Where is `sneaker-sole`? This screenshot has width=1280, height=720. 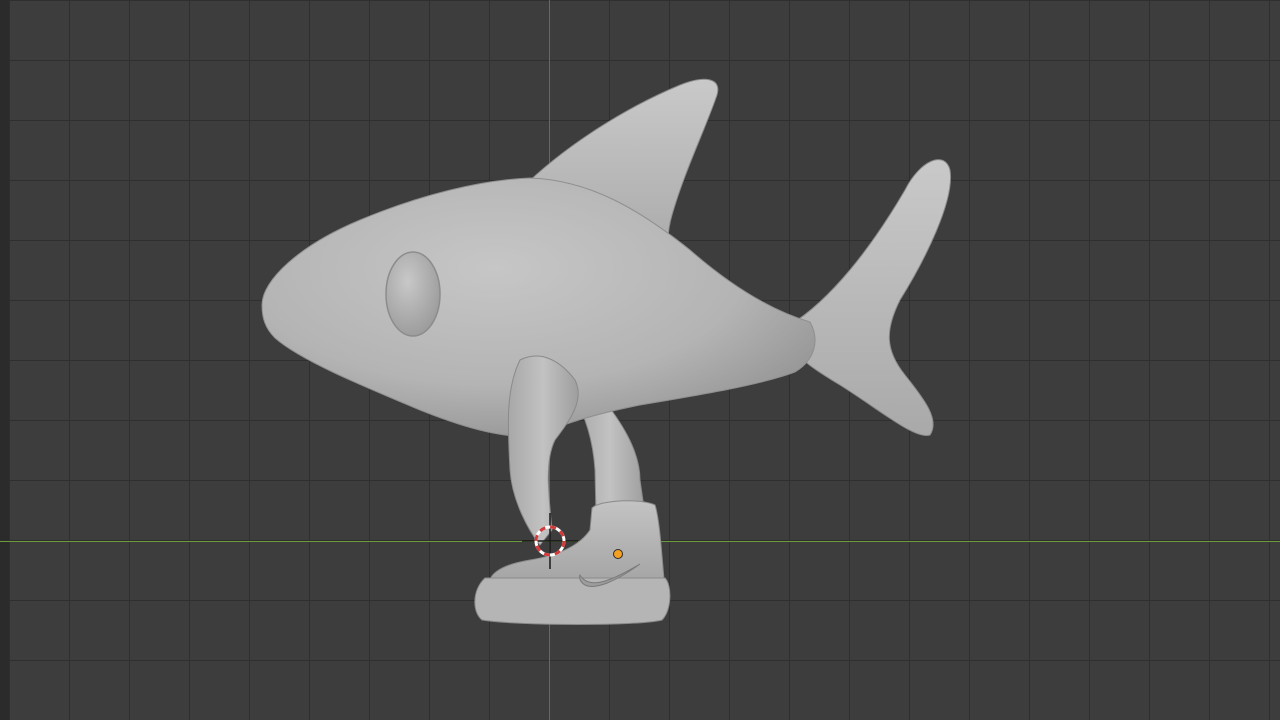 sneaker-sole is located at coordinates (572, 601).